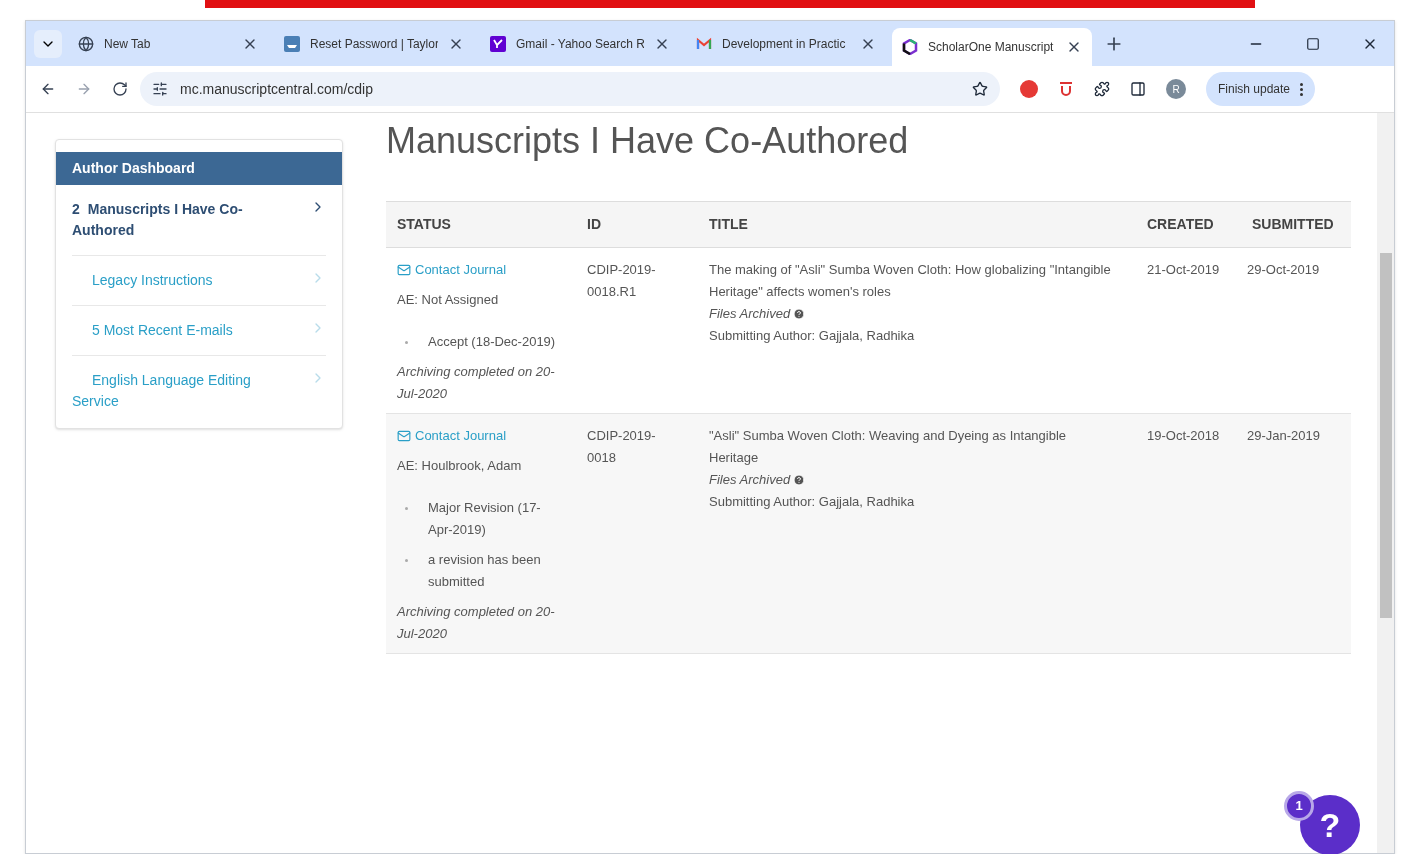 The height and width of the screenshot is (854, 1410). What do you see at coordinates (1283, 435) in the screenshot?
I see `submitted-date: 29-Jan-2019` at bounding box center [1283, 435].